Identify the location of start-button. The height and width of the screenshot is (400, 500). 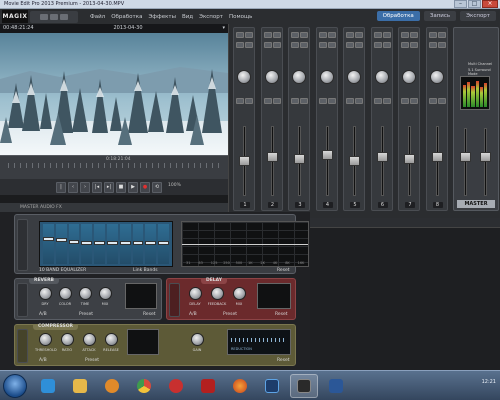
(15, 386).